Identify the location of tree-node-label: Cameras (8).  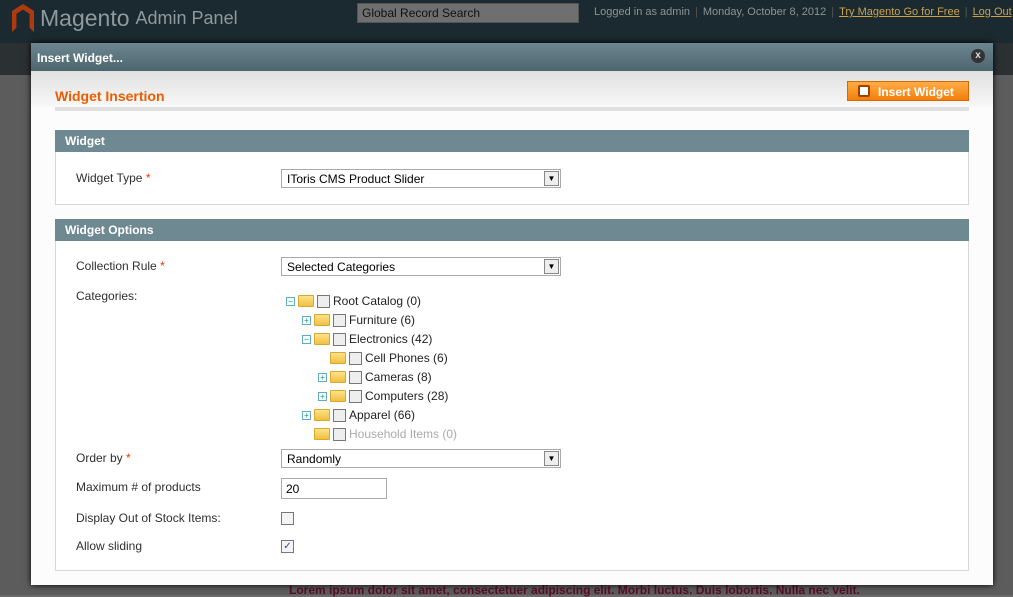
(398, 377).